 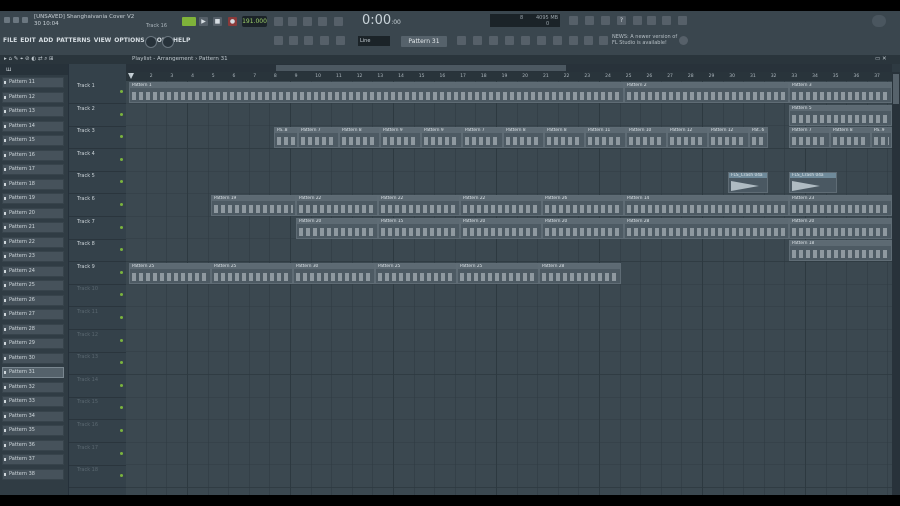 What do you see at coordinates (25, 20) in the screenshot?
I see `close-icon` at bounding box center [25, 20].